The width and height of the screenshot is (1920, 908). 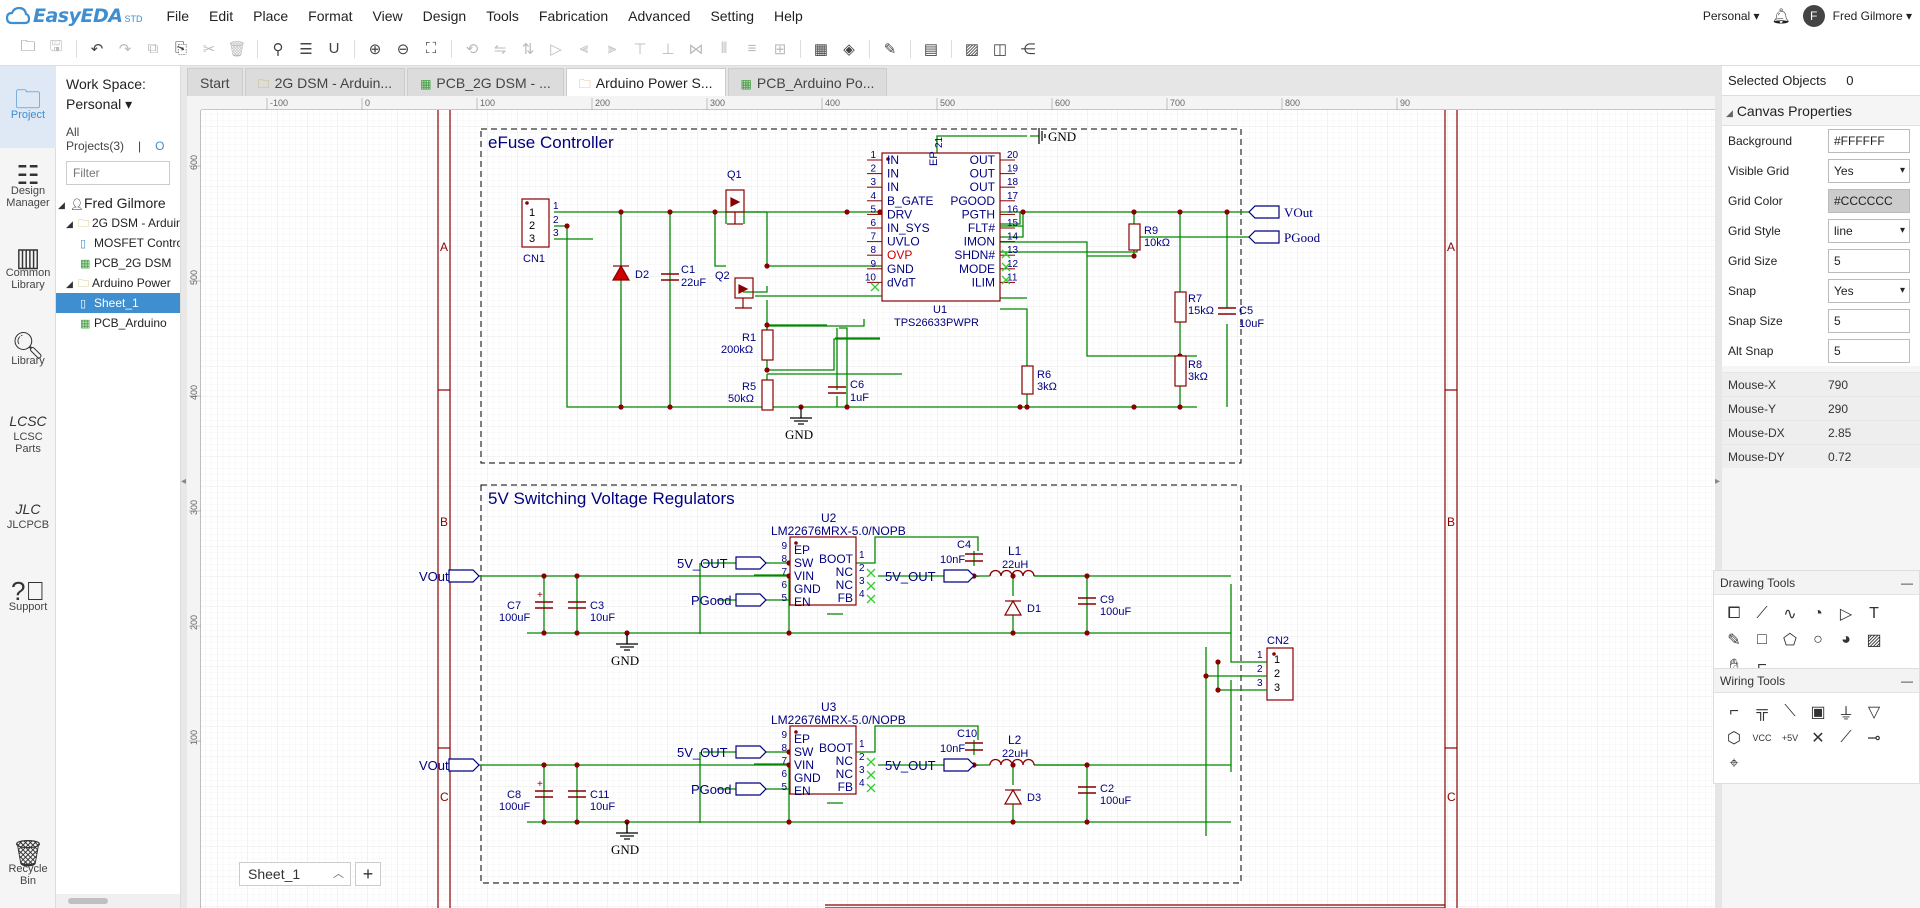 What do you see at coordinates (890, 49) in the screenshot?
I see `netlist-icon: ✎` at bounding box center [890, 49].